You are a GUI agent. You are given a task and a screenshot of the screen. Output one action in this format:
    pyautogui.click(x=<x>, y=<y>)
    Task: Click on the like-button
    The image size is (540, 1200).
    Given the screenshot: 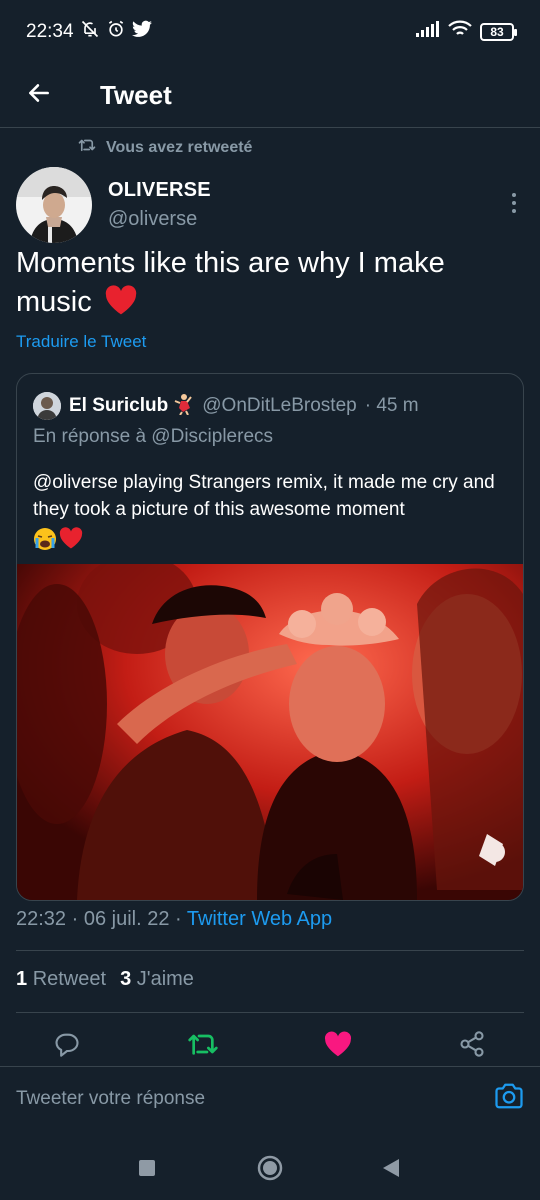 What is the action you would take?
    pyautogui.click(x=338, y=1046)
    